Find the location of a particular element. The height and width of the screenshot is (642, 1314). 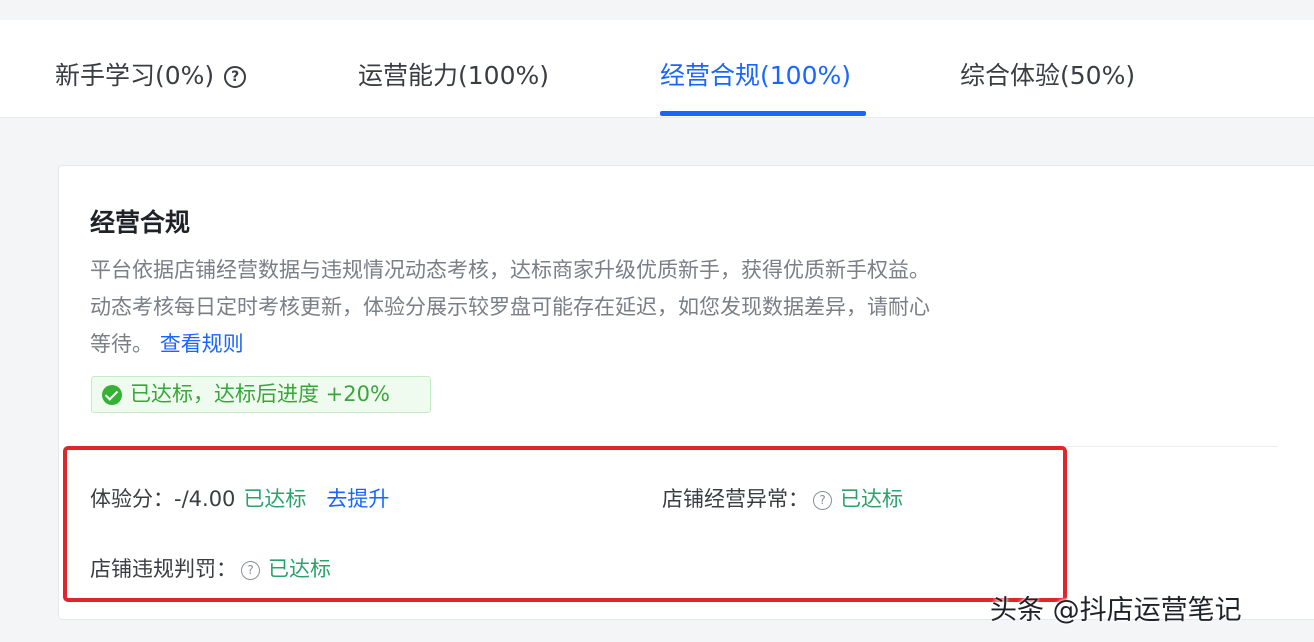

card-title: 经营合规 is located at coordinates (140, 222).